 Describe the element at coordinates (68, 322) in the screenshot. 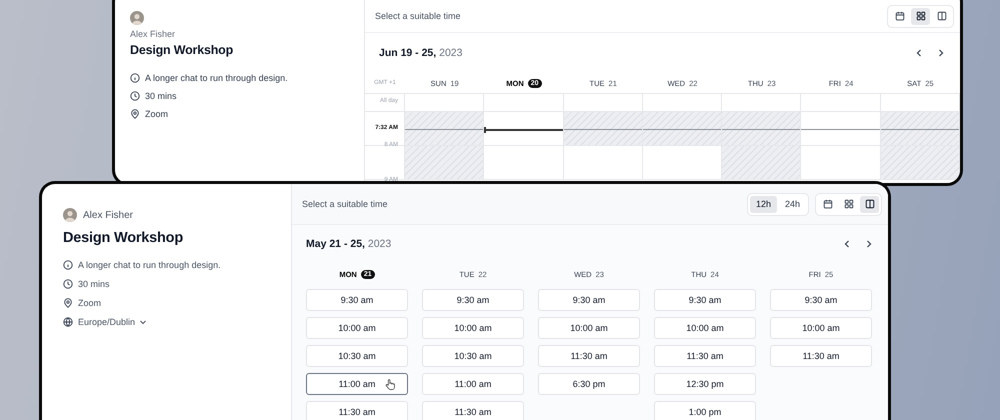

I see `globe-icon` at that location.